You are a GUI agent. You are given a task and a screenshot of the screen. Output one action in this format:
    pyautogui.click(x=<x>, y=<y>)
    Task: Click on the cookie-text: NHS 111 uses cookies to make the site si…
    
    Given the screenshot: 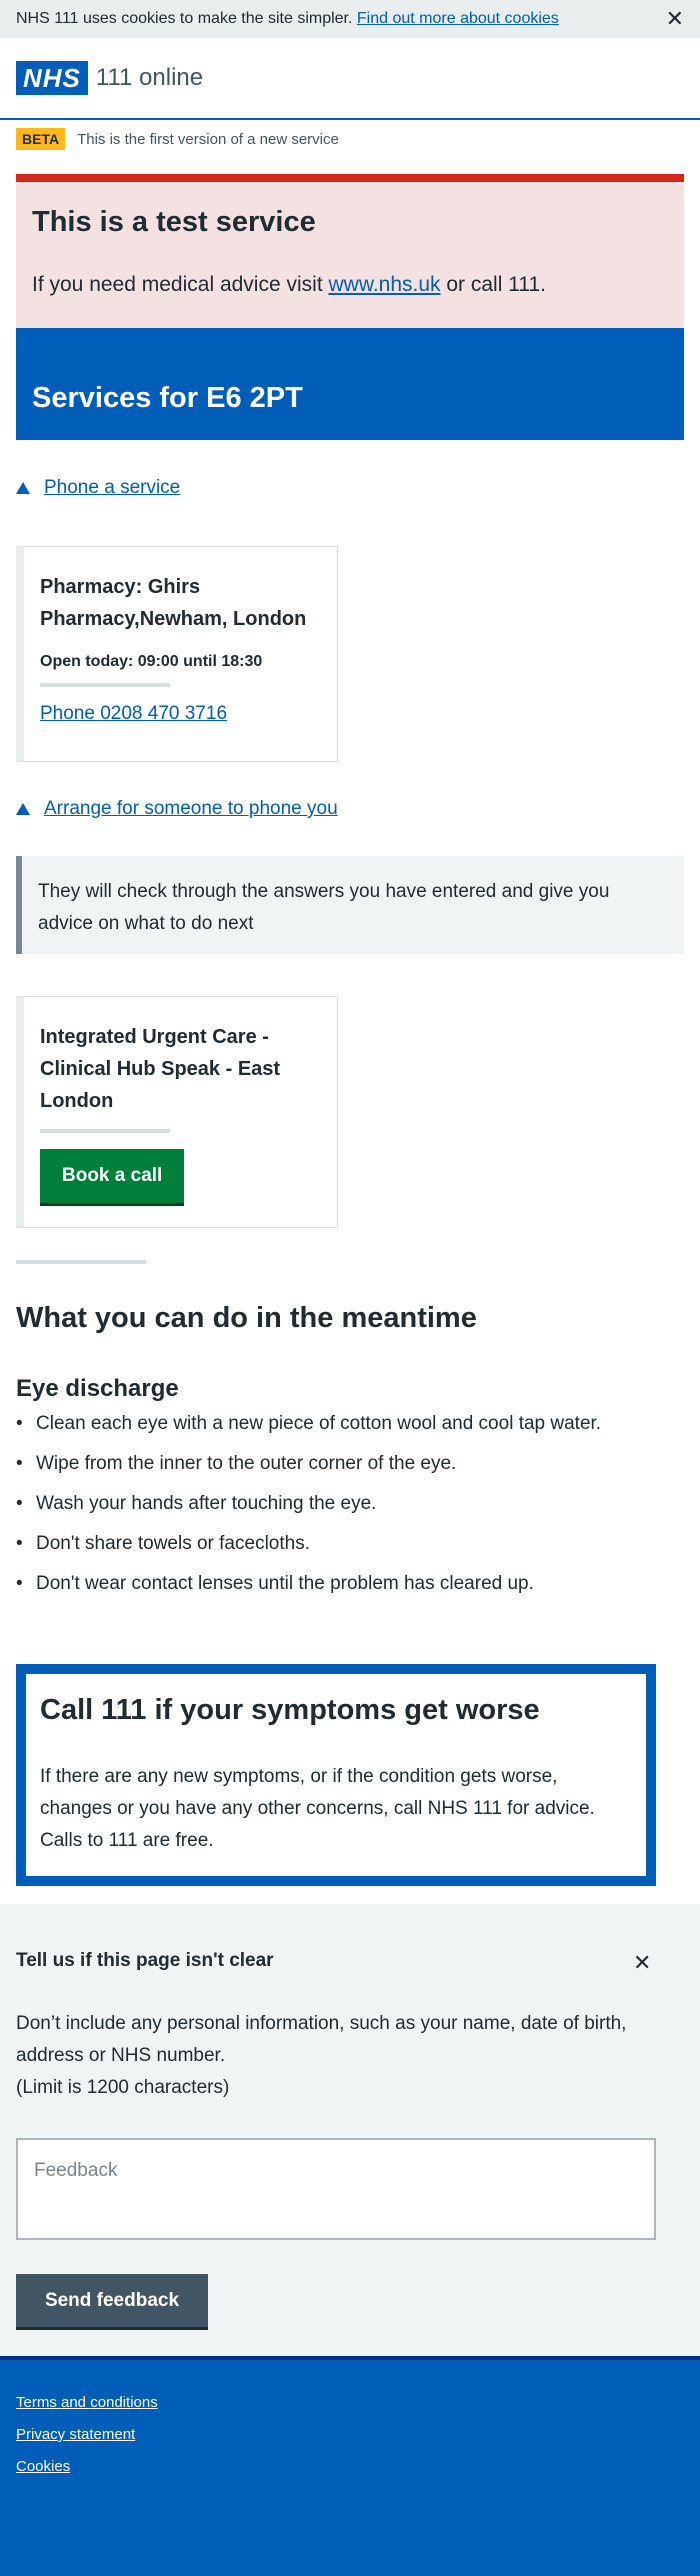 What is the action you would take?
    pyautogui.click(x=184, y=18)
    